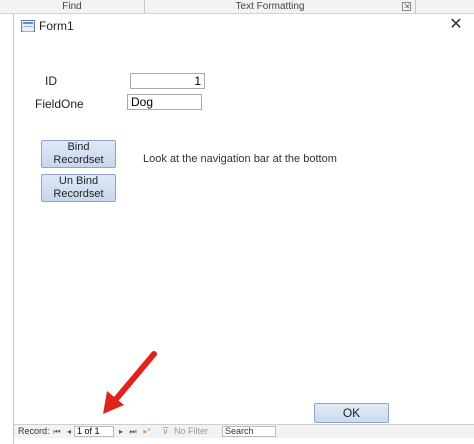 The image size is (474, 444). What do you see at coordinates (57, 431) in the screenshot?
I see `first-record-icon: ⏮` at bounding box center [57, 431].